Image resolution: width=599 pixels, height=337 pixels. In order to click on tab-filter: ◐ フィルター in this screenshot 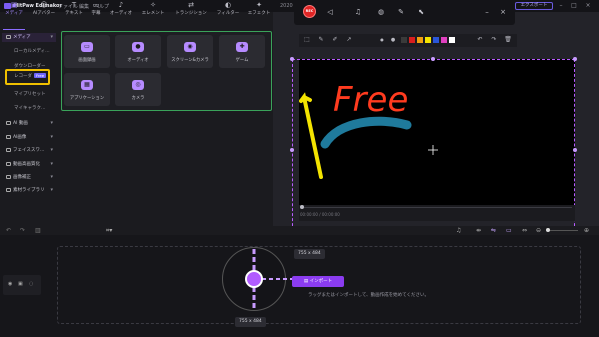, I will do `click(228, 9)`.